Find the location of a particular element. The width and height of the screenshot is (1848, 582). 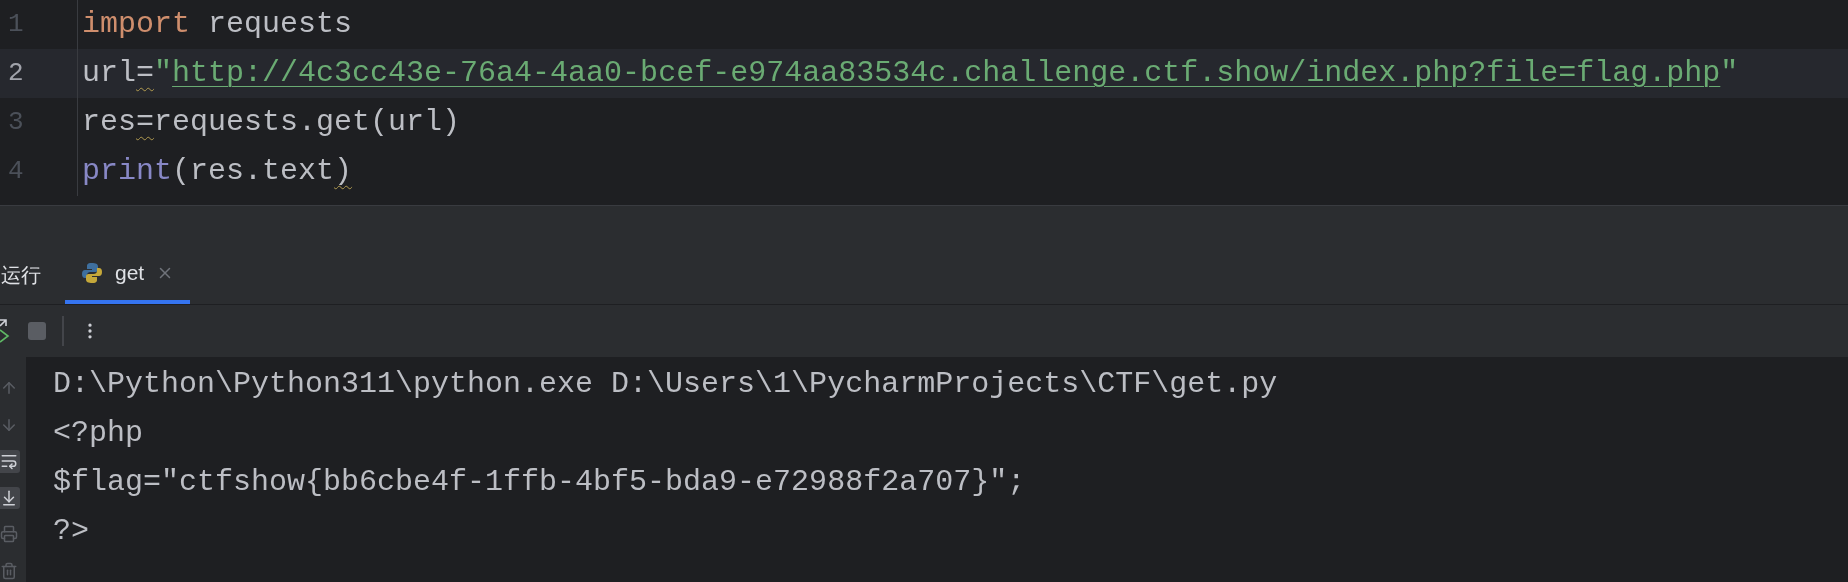

python-icon is located at coordinates (92, 273).